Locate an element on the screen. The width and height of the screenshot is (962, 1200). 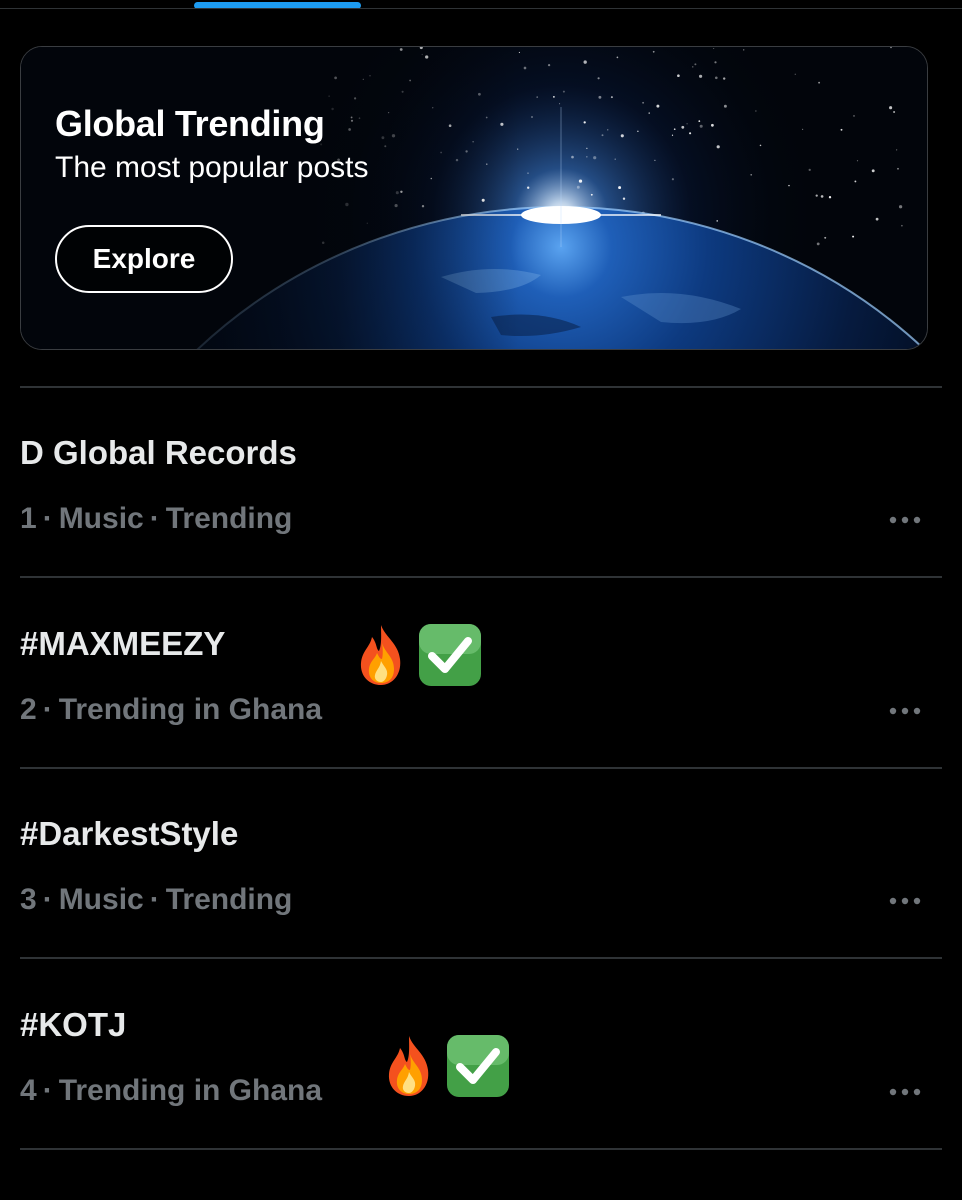
trend-context: 4 · Trending in Ghana is located at coordinates (171, 1091).